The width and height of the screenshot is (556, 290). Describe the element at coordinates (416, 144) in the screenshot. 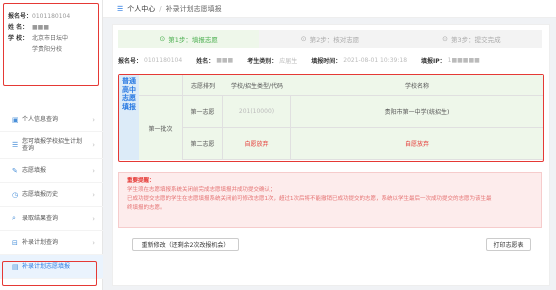

I see `row-school-name: 自愿放弃` at that location.